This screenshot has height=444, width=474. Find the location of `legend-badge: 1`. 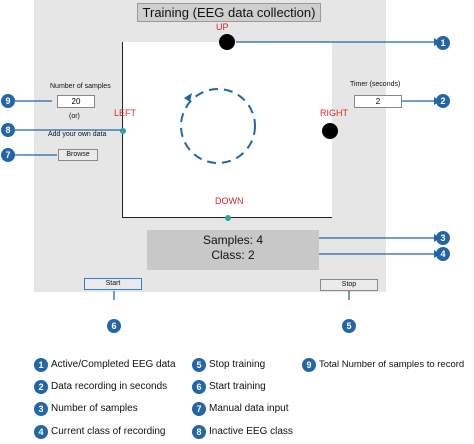

legend-badge: 1 is located at coordinates (41, 365).